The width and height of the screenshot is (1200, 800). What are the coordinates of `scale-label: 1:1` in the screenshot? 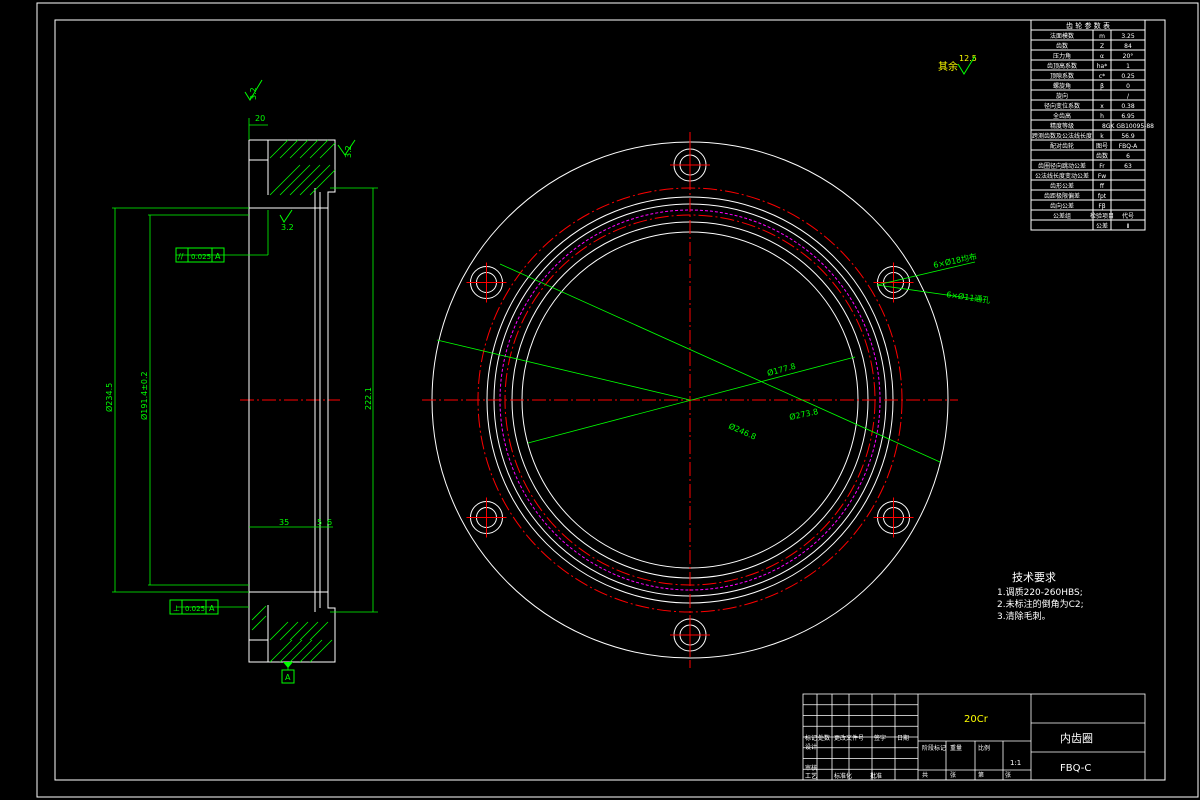 It's located at (1015, 763).